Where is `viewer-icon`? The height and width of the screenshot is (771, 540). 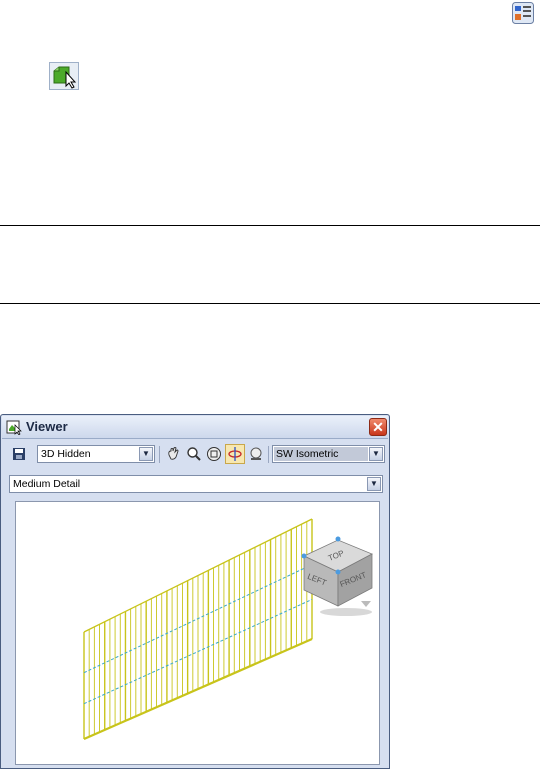 viewer-icon is located at coordinates (14, 427).